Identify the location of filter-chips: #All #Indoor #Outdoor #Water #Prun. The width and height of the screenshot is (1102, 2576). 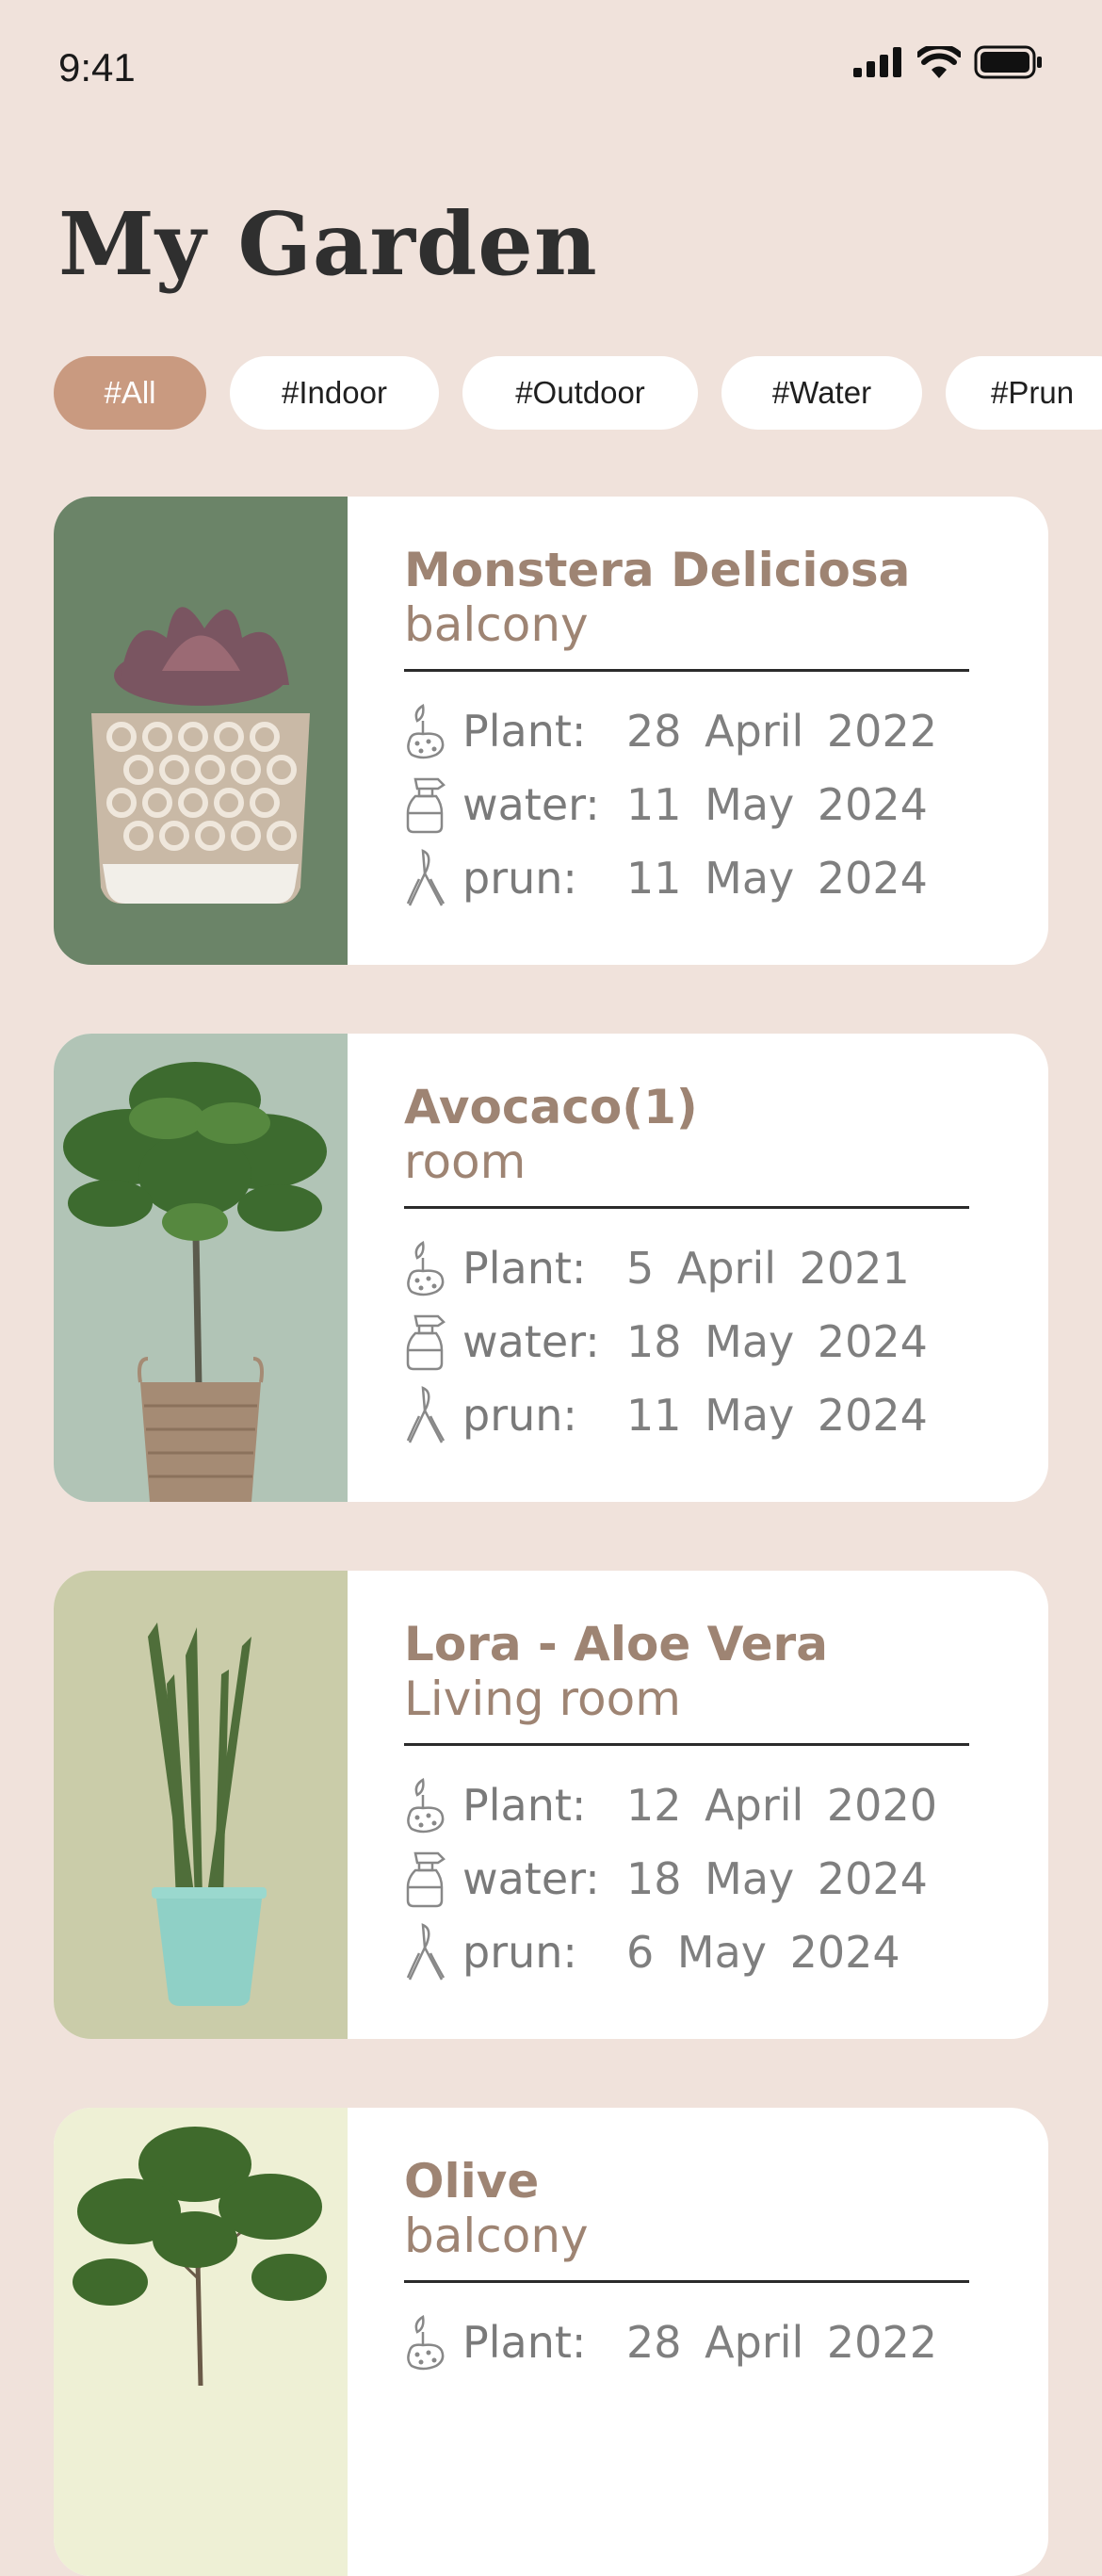
(578, 393).